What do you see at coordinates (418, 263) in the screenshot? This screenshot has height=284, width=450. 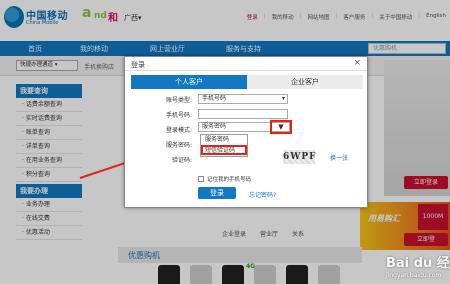 I see `baidu-jingyan-watermark: Bai du 经验` at bounding box center [418, 263].